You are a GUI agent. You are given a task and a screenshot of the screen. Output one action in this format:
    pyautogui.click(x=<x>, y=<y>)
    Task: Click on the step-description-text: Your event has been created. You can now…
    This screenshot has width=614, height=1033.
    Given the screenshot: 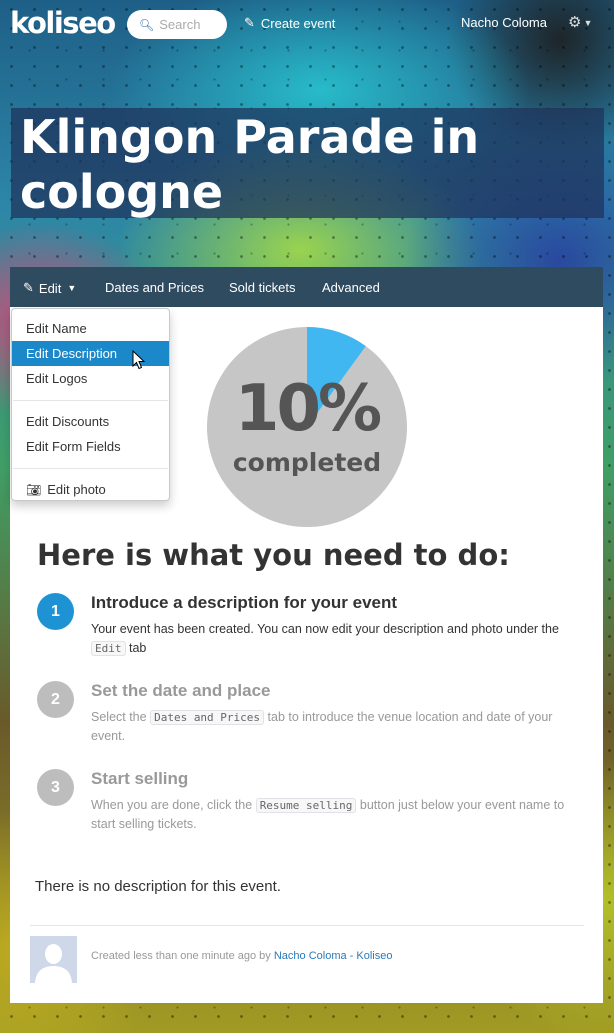 What is the action you would take?
    pyautogui.click(x=325, y=629)
    